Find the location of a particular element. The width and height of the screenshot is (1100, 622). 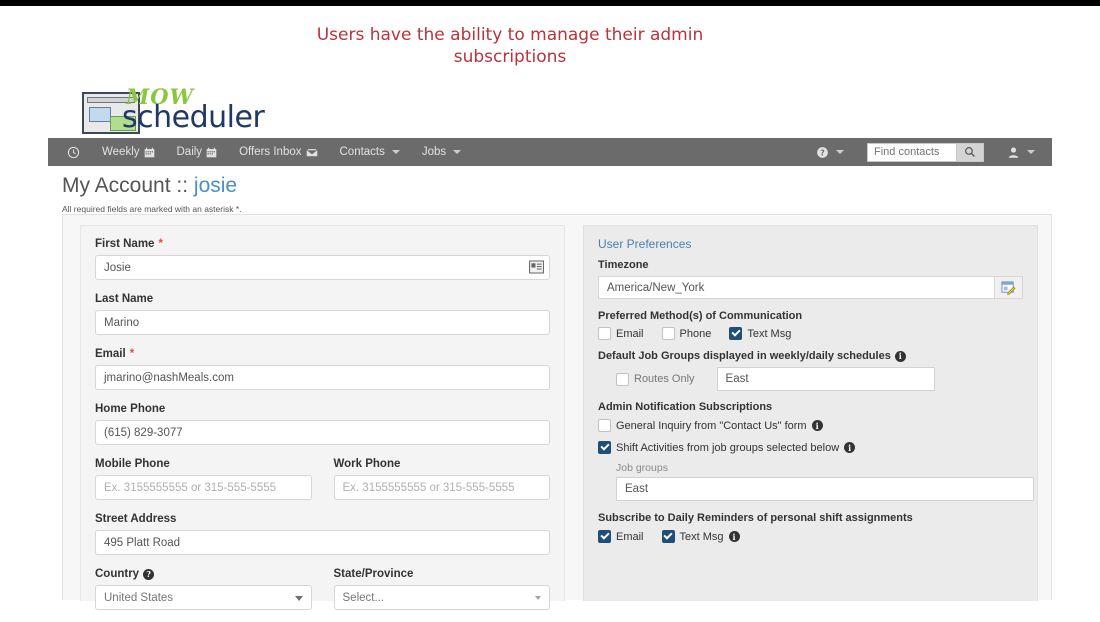

job-groups-label: Job groups is located at coordinates (642, 468).